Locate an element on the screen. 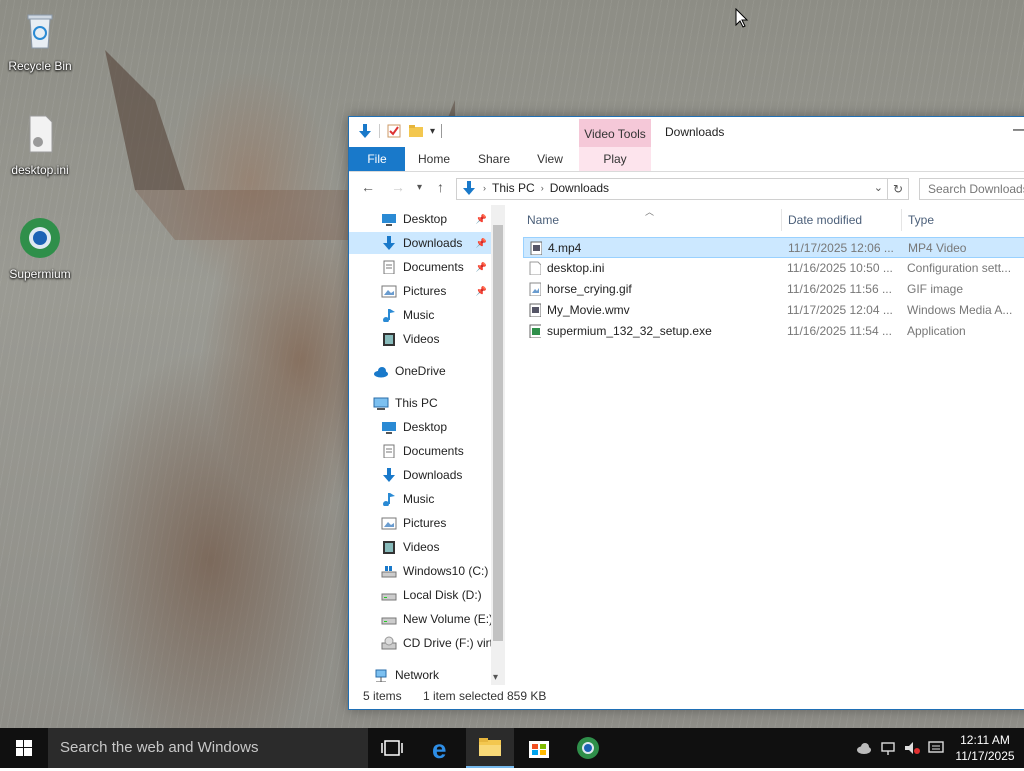  desktop-icon-label: Recycle Bin is located at coordinates (40, 66).